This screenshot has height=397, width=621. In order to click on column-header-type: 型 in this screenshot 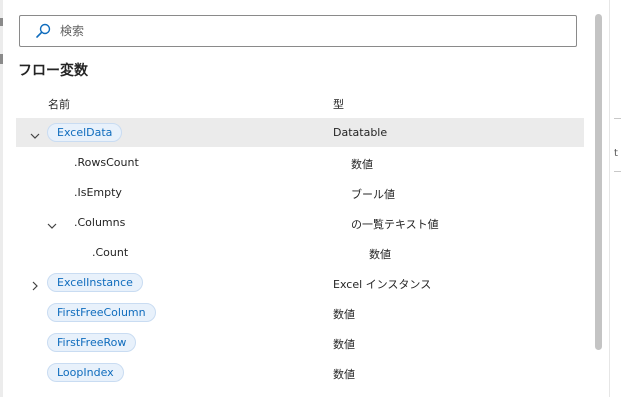, I will do `click(338, 104)`.